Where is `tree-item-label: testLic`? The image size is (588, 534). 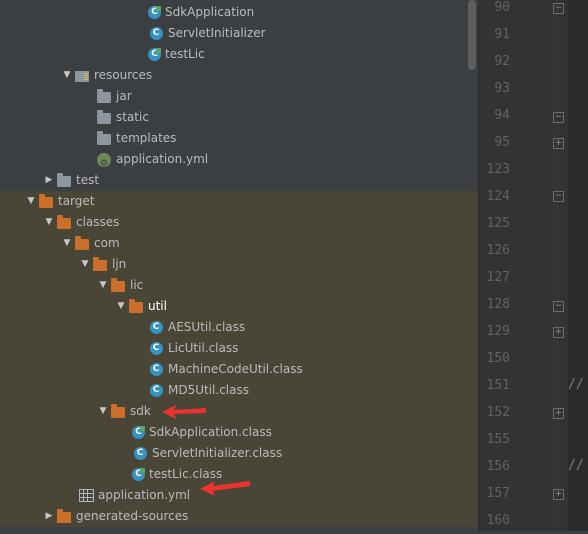
tree-item-label: testLic is located at coordinates (185, 54).